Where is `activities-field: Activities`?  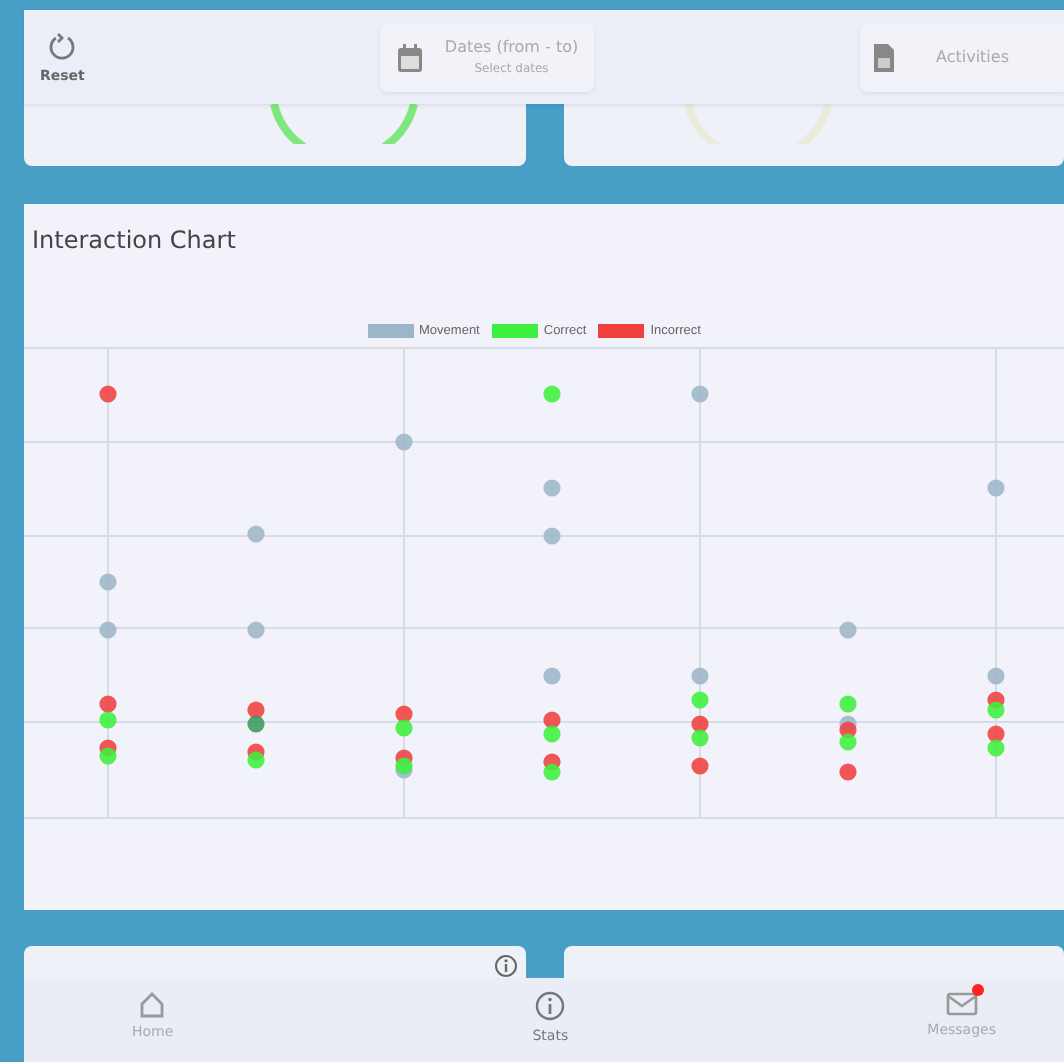
activities-field: Activities is located at coordinates (962, 57).